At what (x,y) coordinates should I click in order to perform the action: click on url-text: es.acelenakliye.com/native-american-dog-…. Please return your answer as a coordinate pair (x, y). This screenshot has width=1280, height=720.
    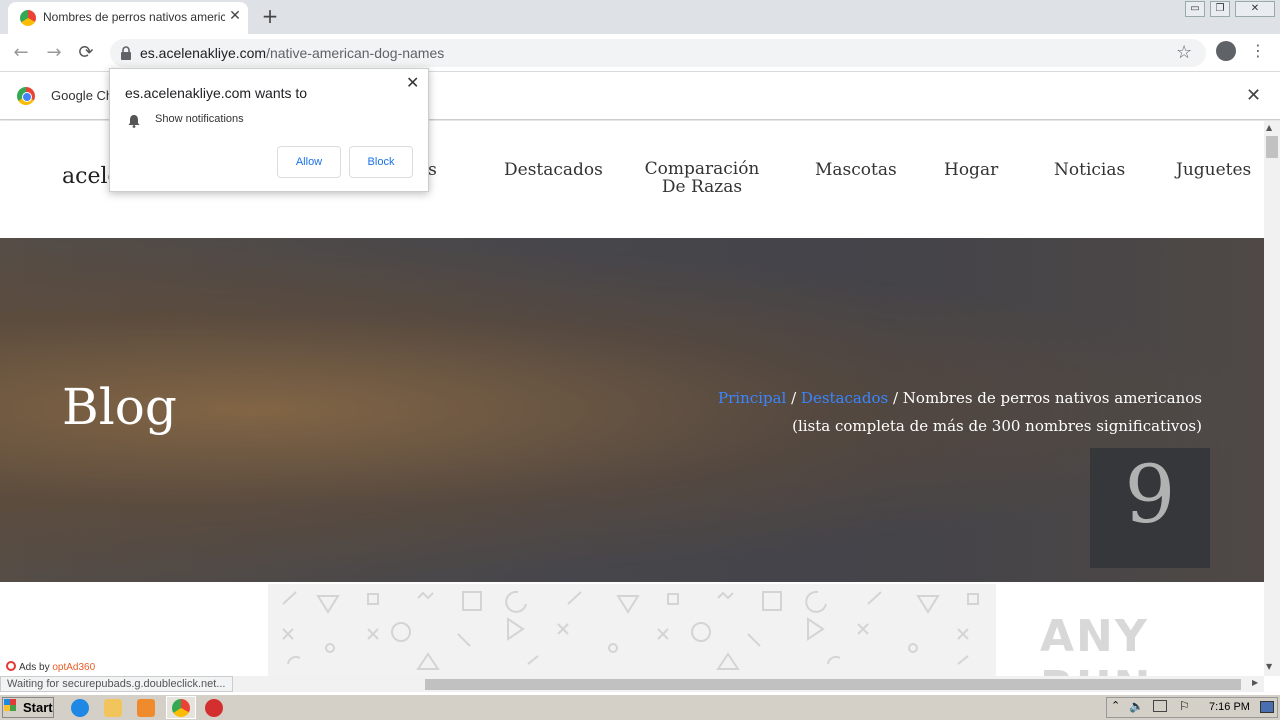
    Looking at the image, I should click on (292, 53).